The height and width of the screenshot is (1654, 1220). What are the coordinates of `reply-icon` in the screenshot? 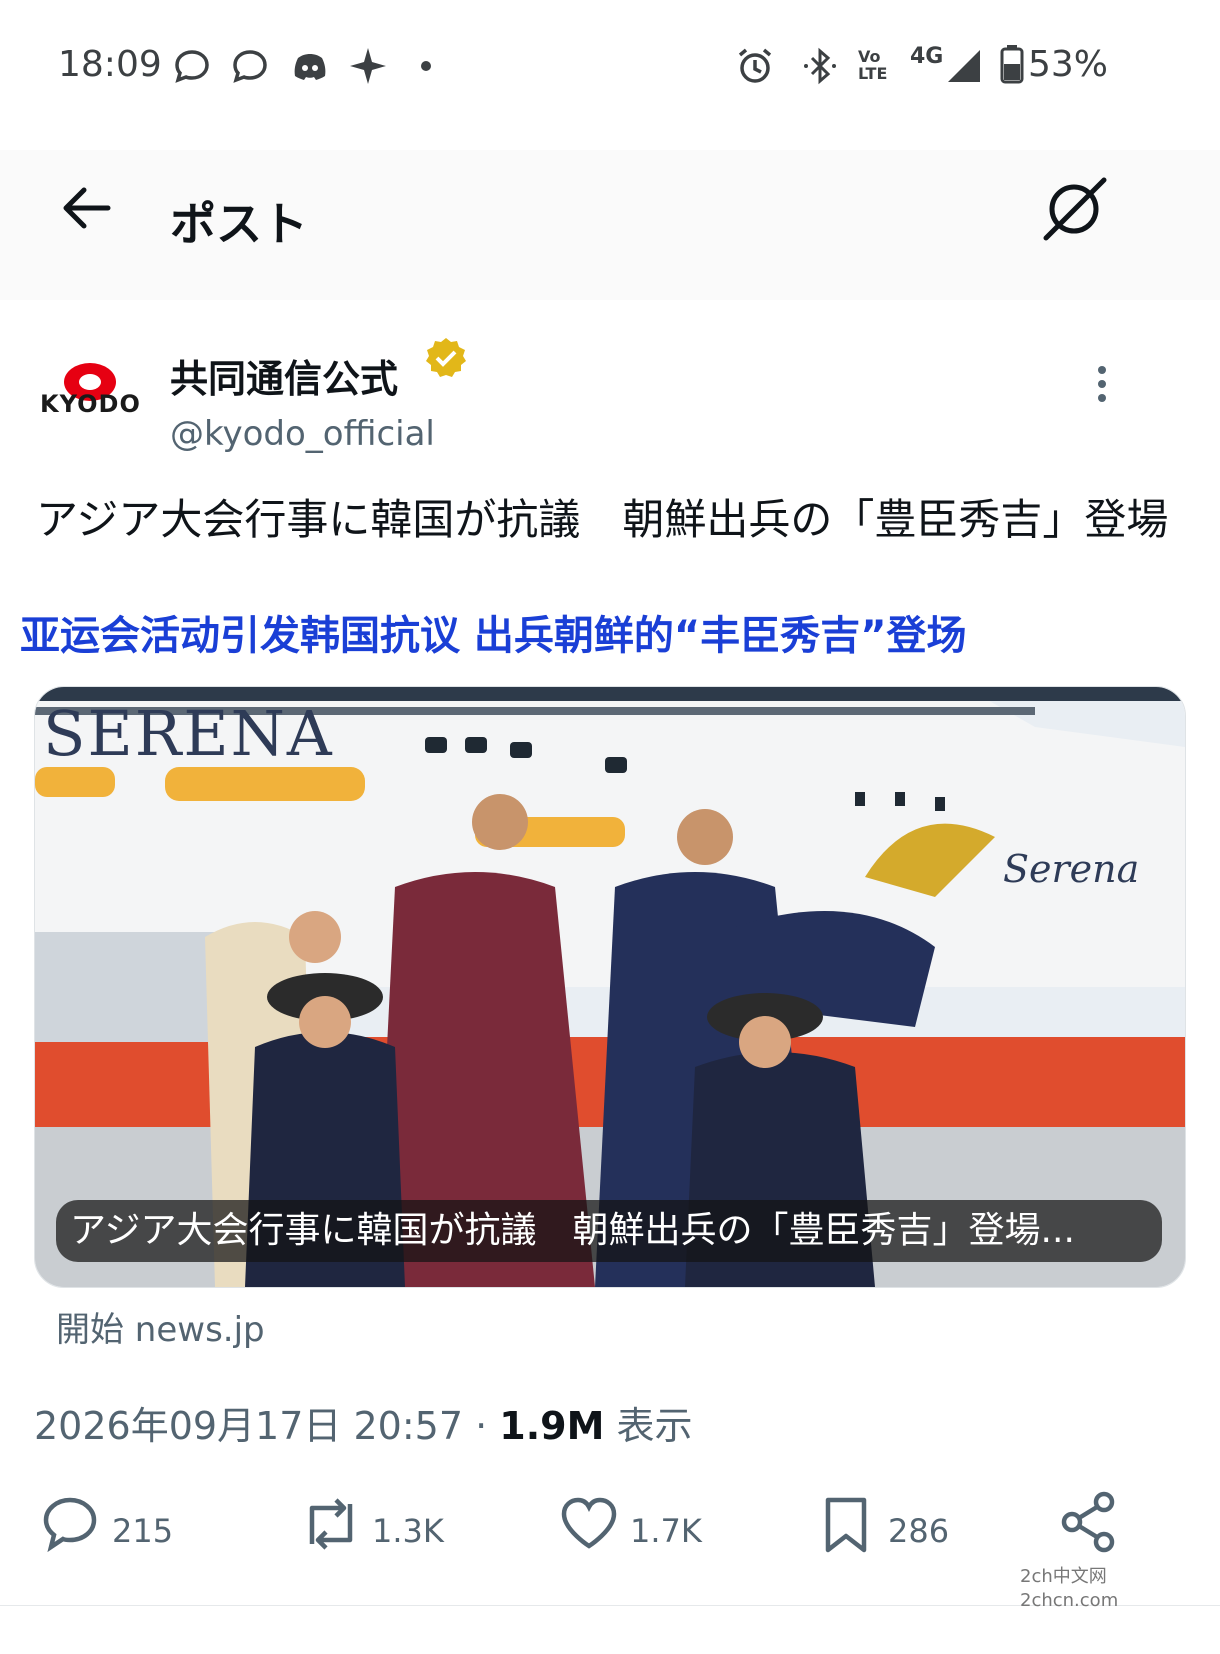 It's located at (70, 1524).